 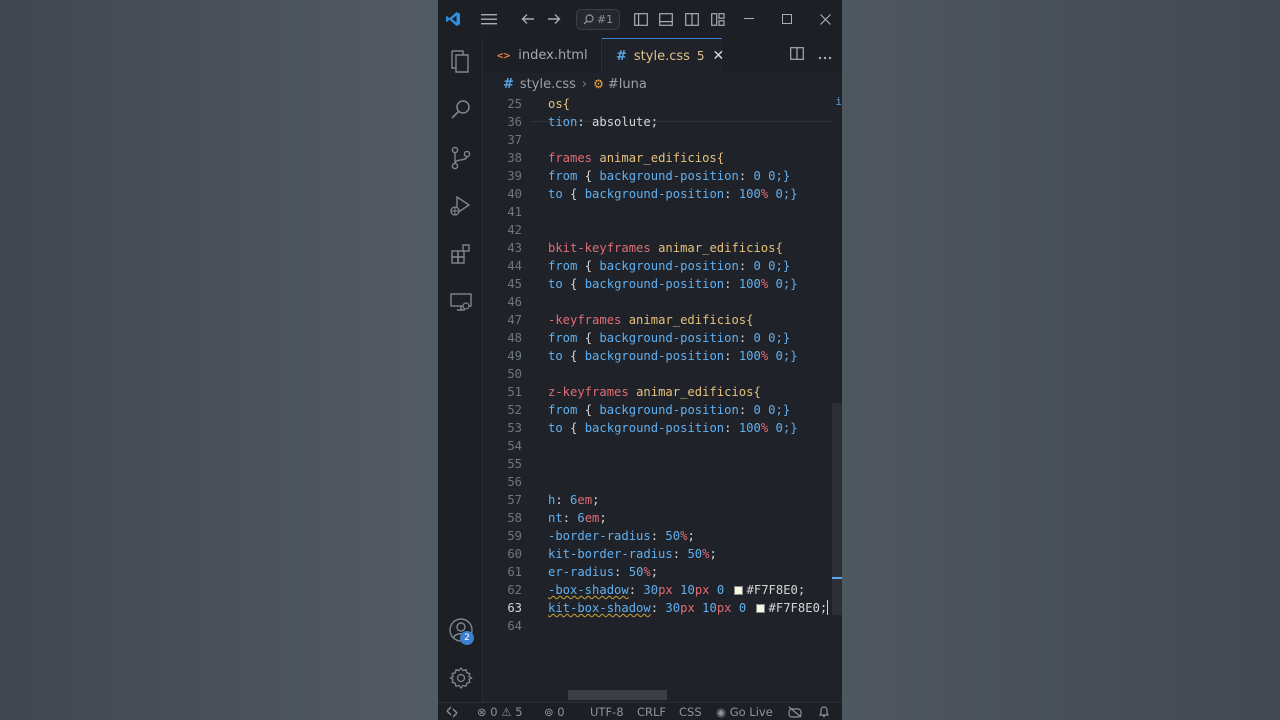 I want to click on source-control-icon, so click(x=460, y=158).